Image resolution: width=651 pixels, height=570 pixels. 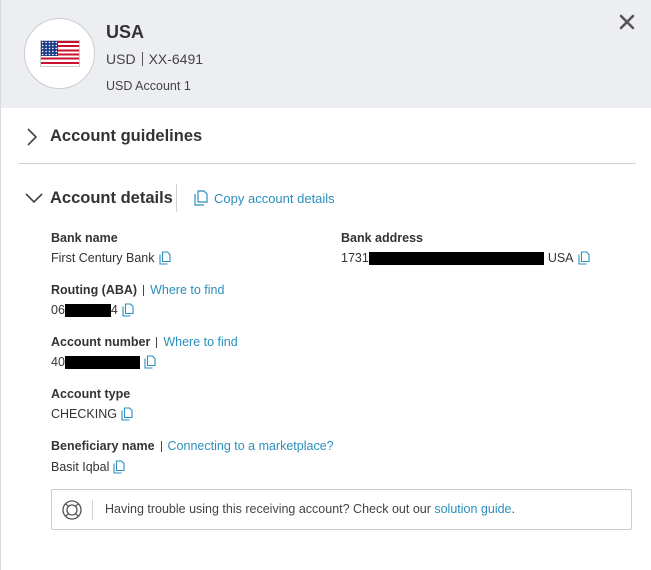 What do you see at coordinates (92, 414) in the screenshot?
I see `account-type-value: CHECKING` at bounding box center [92, 414].